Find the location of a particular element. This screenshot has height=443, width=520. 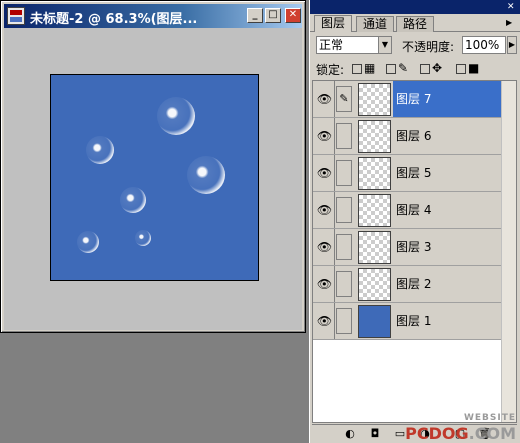

blend-mode-select: 正常 ▼ is located at coordinates (354, 45).